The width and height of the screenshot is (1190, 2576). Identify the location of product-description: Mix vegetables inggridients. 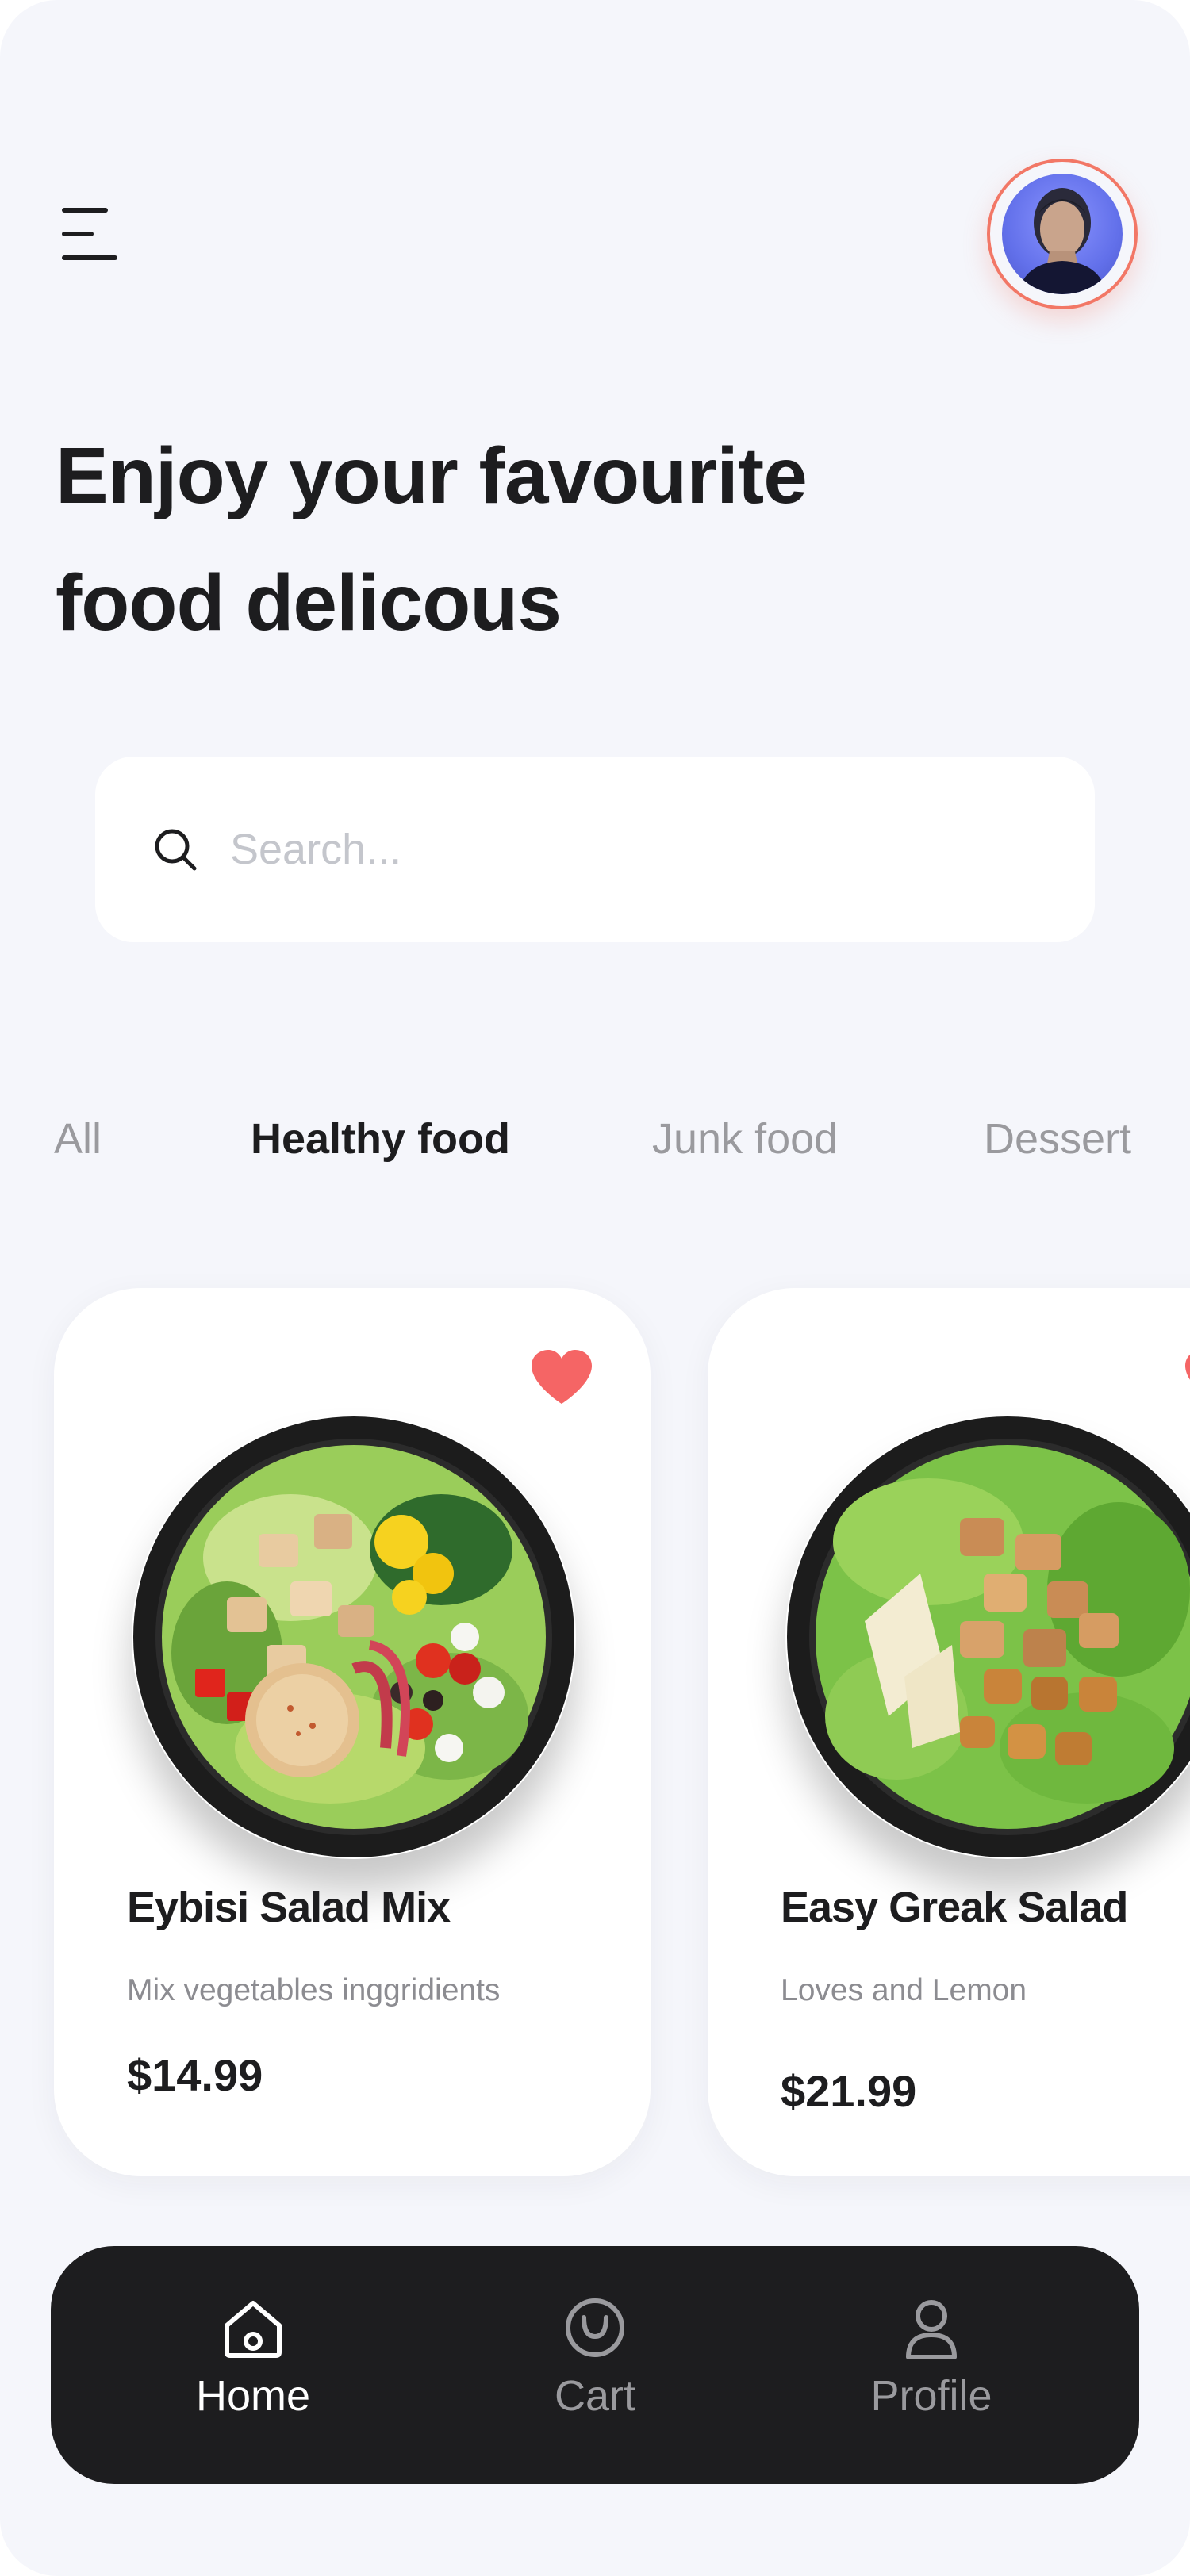
(314, 1990).